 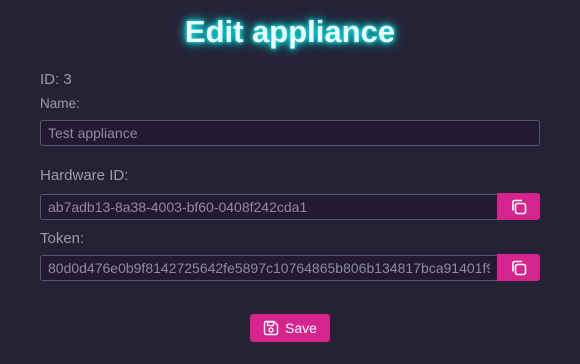 What do you see at coordinates (290, 133) in the screenshot?
I see `name-input` at bounding box center [290, 133].